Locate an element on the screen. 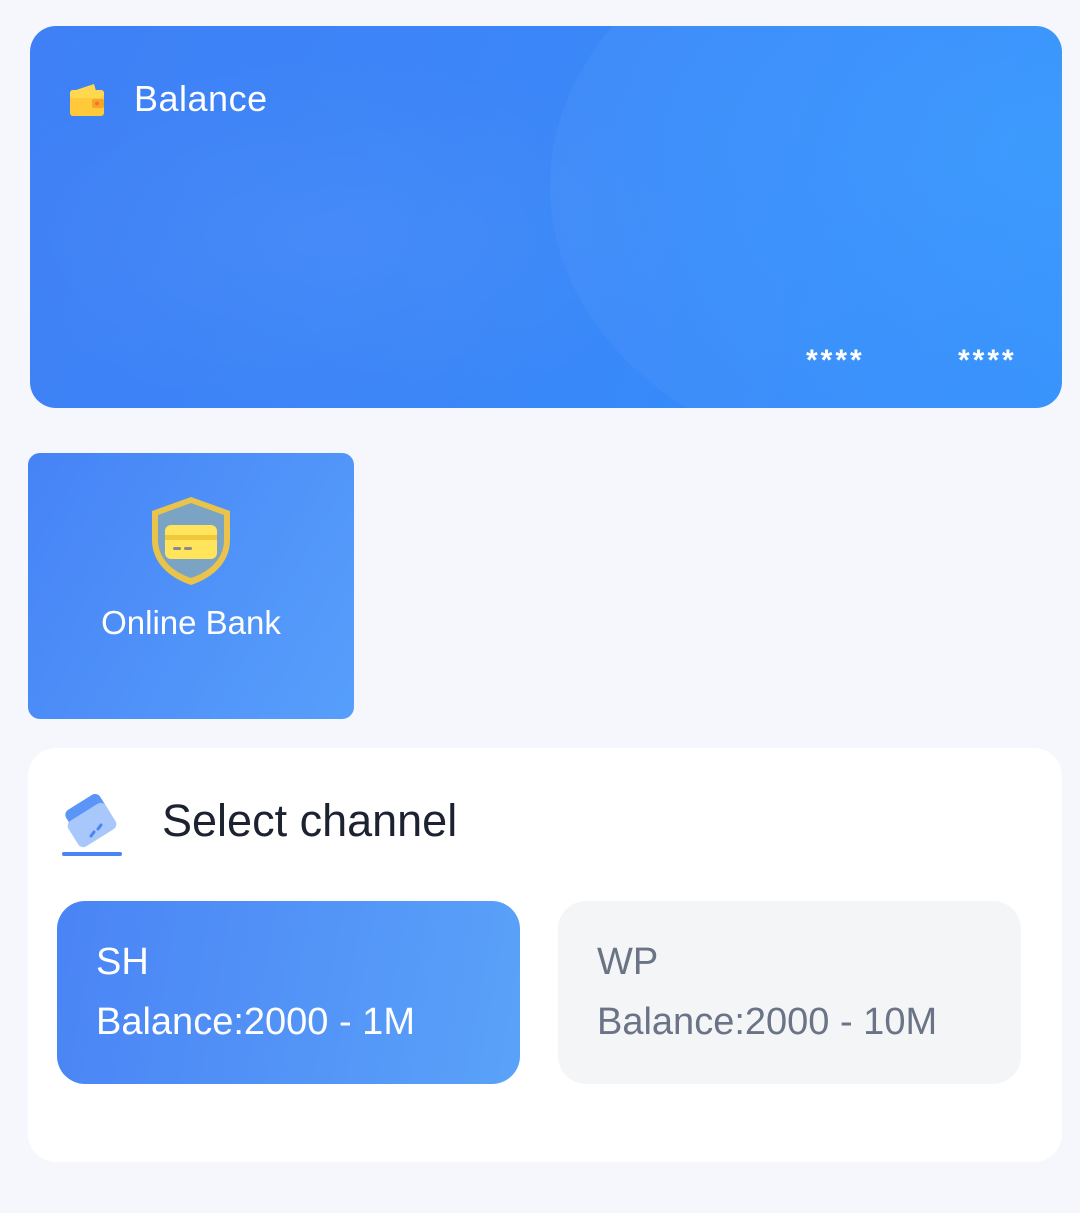 The image size is (1080, 1213). masked-card-number-1: **** is located at coordinates (835, 360).